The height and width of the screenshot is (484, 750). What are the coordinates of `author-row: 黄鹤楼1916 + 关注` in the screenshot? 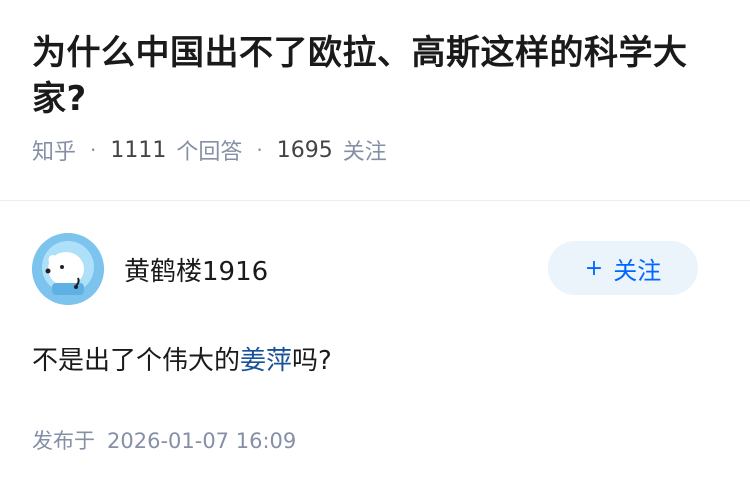 It's located at (375, 269).